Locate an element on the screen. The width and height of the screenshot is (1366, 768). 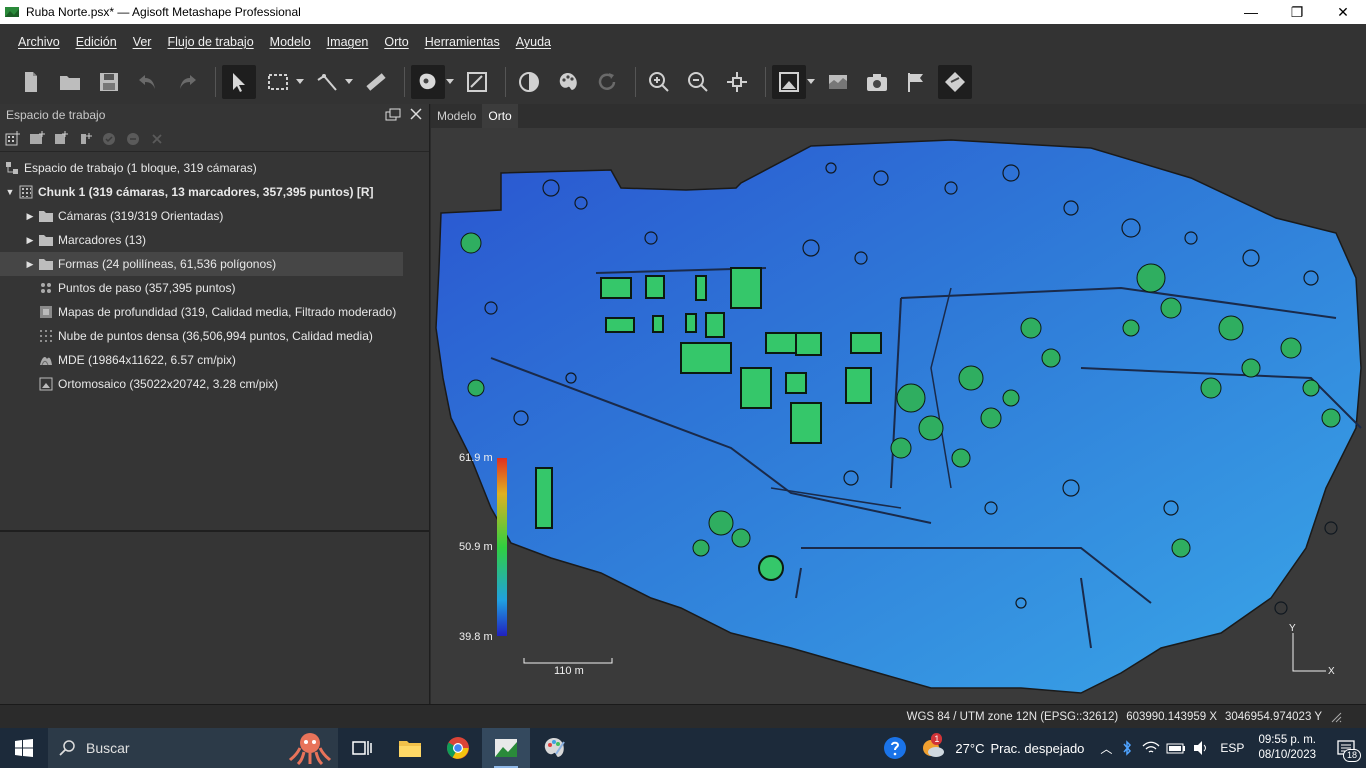
menu-archivo: Archivo is located at coordinates (39, 42).